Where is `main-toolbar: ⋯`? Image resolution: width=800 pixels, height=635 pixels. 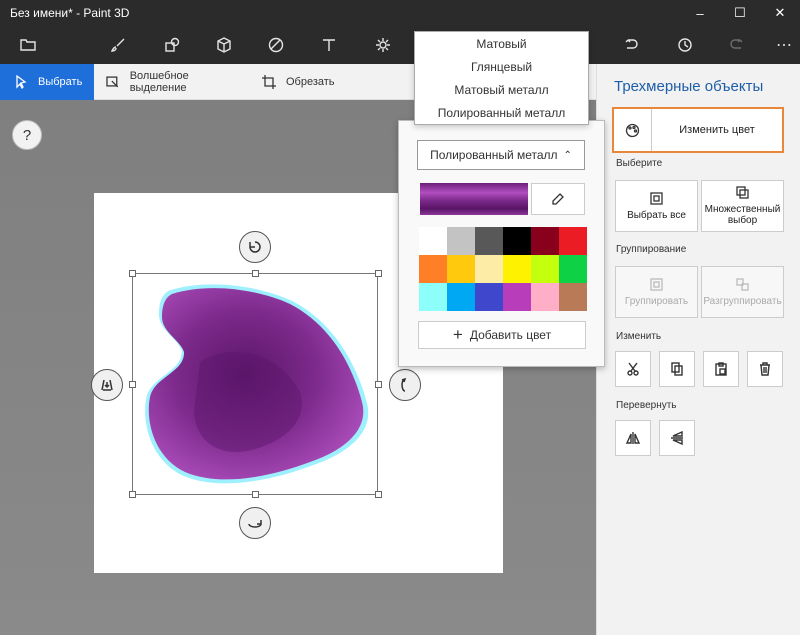 main-toolbar: ⋯ is located at coordinates (400, 45).